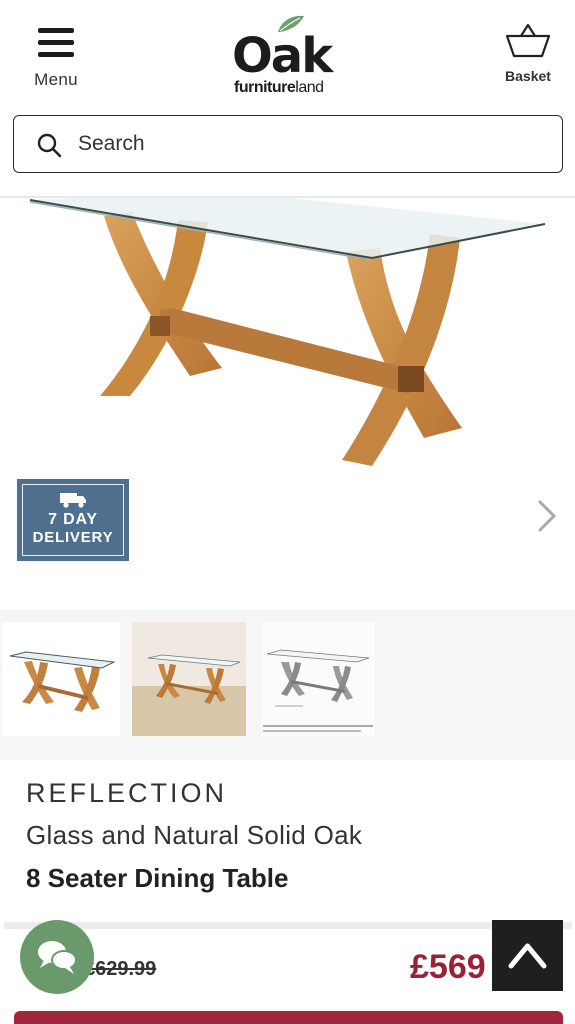 Image resolution: width=575 pixels, height=1024 pixels. I want to click on basket-label: Basket, so click(528, 76).